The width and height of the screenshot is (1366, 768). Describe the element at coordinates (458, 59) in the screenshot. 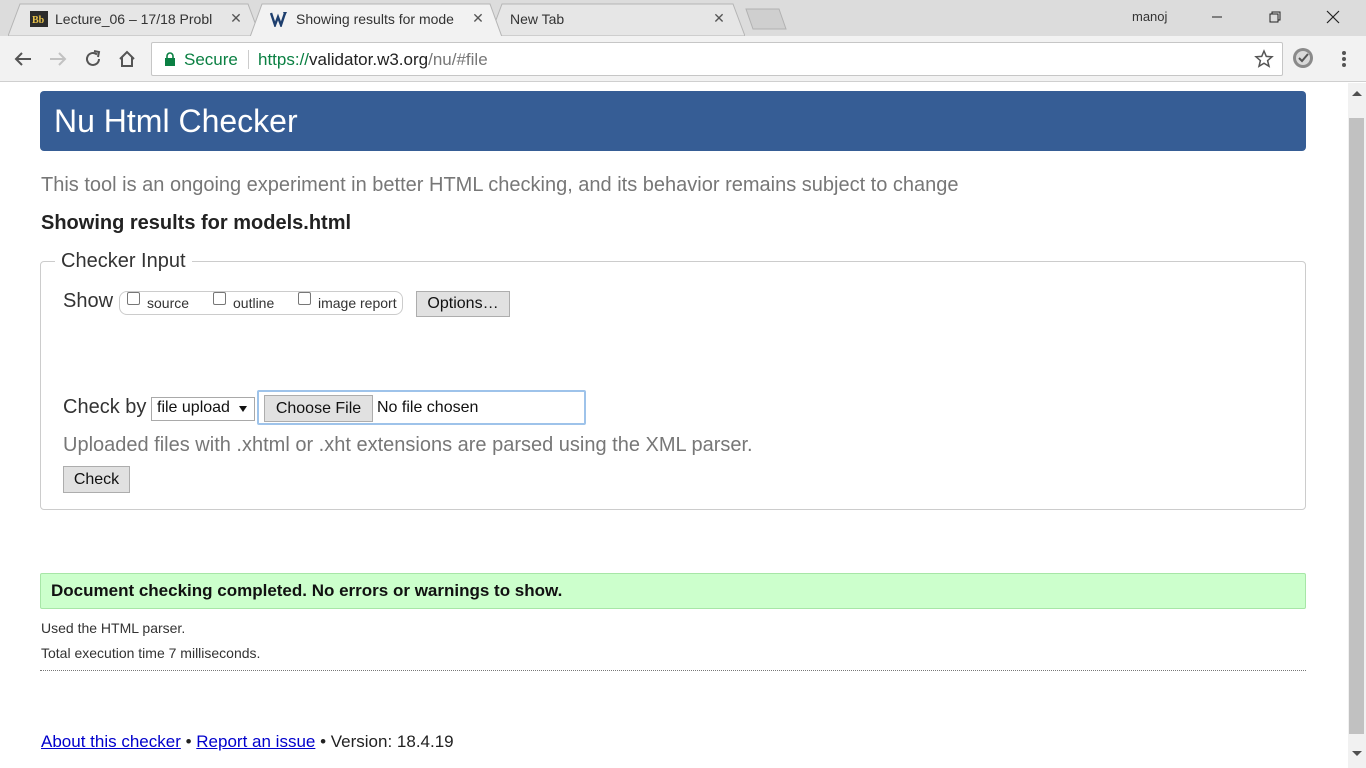

I see `url-path: /nu/#file` at that location.